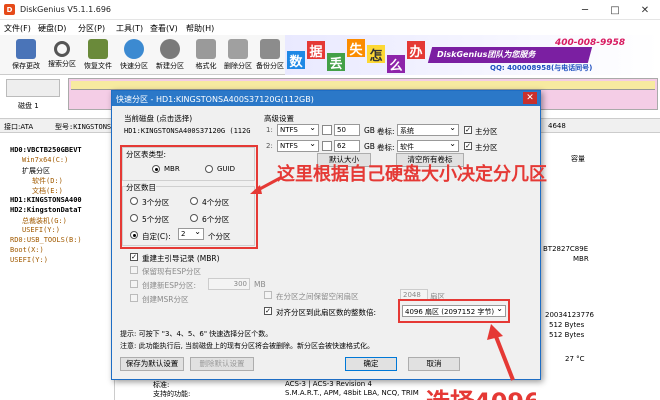  Describe the element at coordinates (91, 28) in the screenshot. I see `menu-partition: 分区(P)` at that location.